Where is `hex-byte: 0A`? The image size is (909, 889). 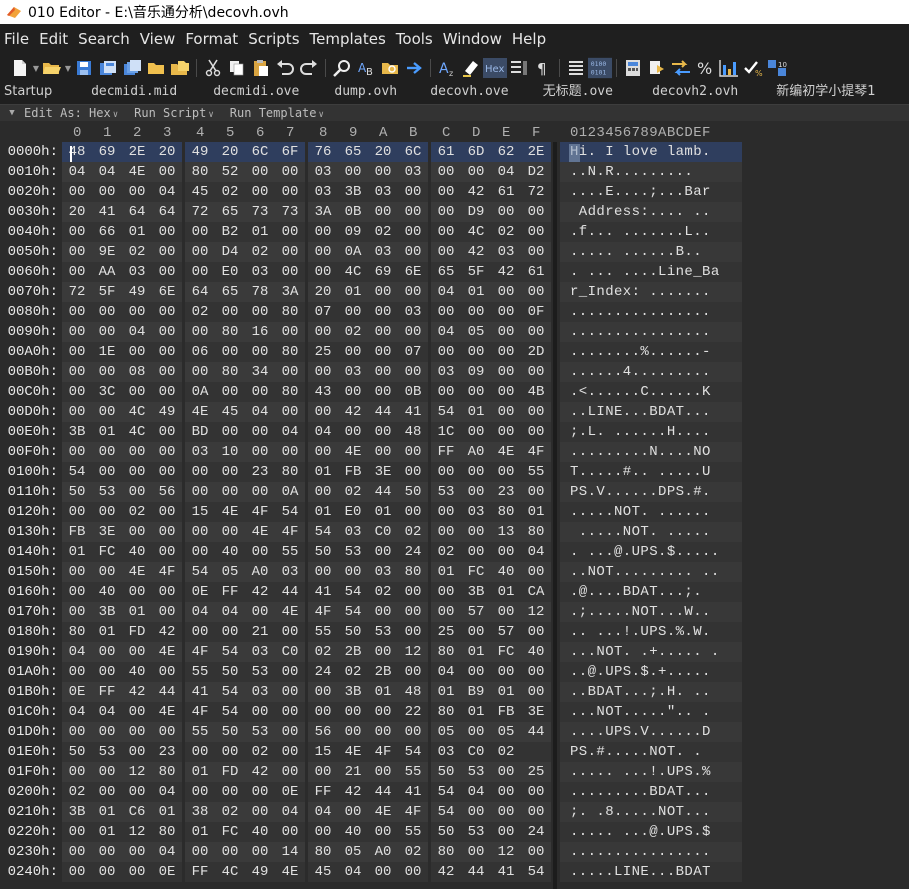
hex-byte: 0A is located at coordinates (290, 492).